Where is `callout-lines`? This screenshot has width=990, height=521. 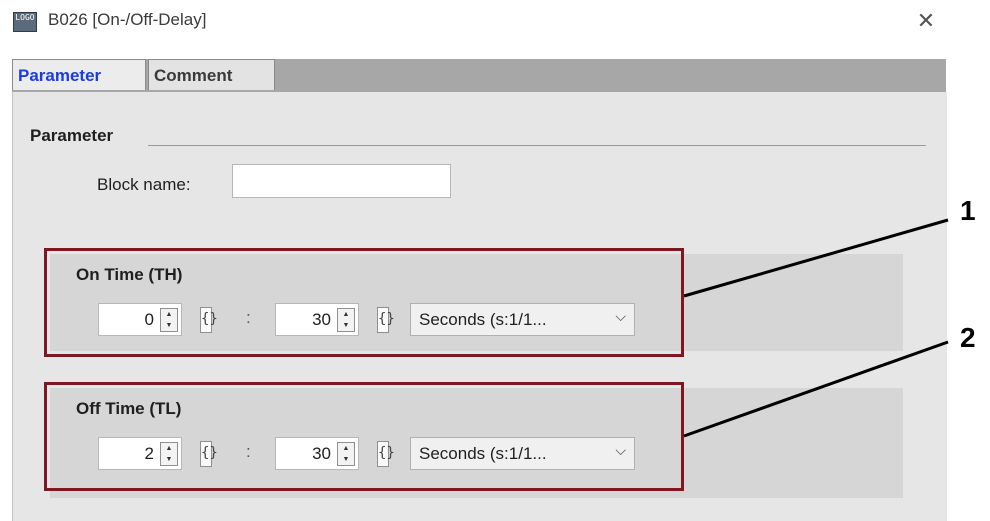 callout-lines is located at coordinates (816, 328).